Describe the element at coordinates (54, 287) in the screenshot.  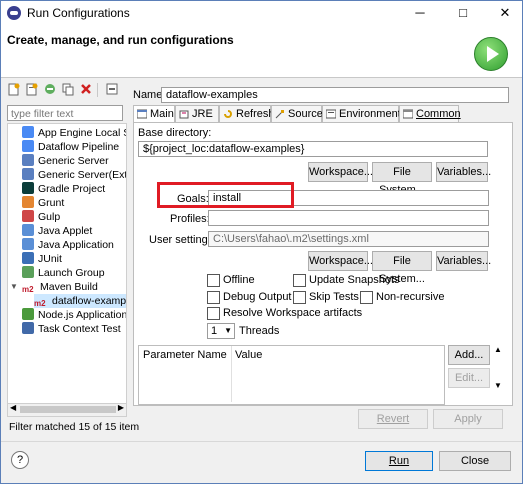
I see `tree-item: ▼ m2 Maven Build` at that location.